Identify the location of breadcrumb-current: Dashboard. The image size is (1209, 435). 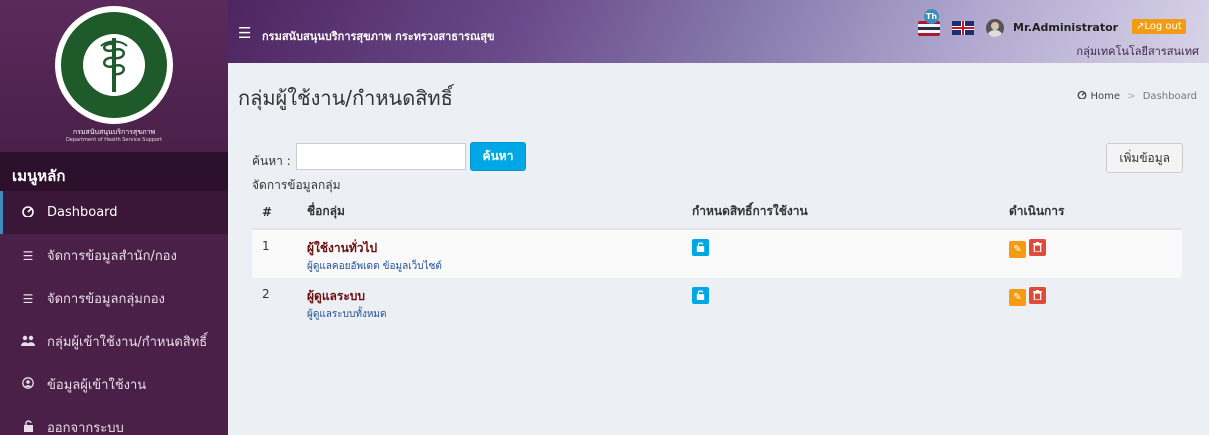
(1169, 96).